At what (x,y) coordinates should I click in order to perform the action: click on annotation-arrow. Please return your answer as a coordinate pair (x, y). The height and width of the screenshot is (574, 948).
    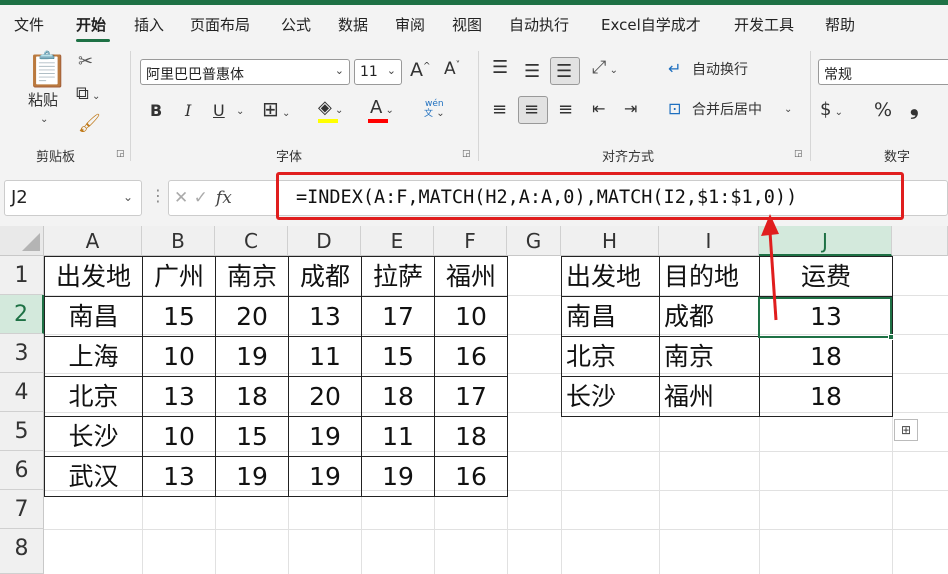
    Looking at the image, I should click on (770, 267).